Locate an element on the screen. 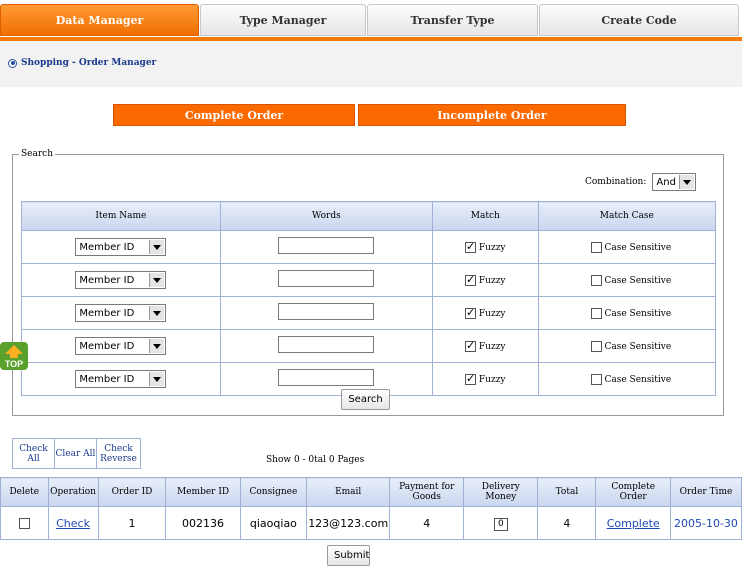  combination-label: Combination: is located at coordinates (616, 182).